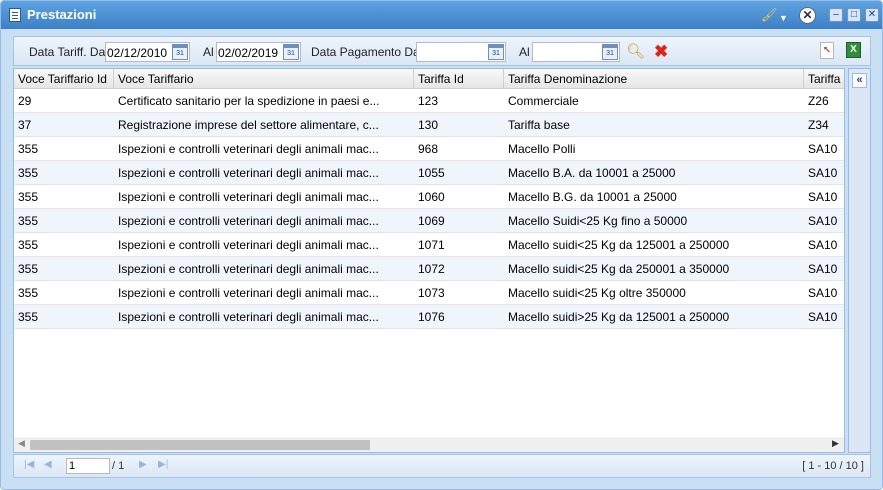  I want to click on data-tariff-dal-field: 02/12/2010 31, so click(147, 52).